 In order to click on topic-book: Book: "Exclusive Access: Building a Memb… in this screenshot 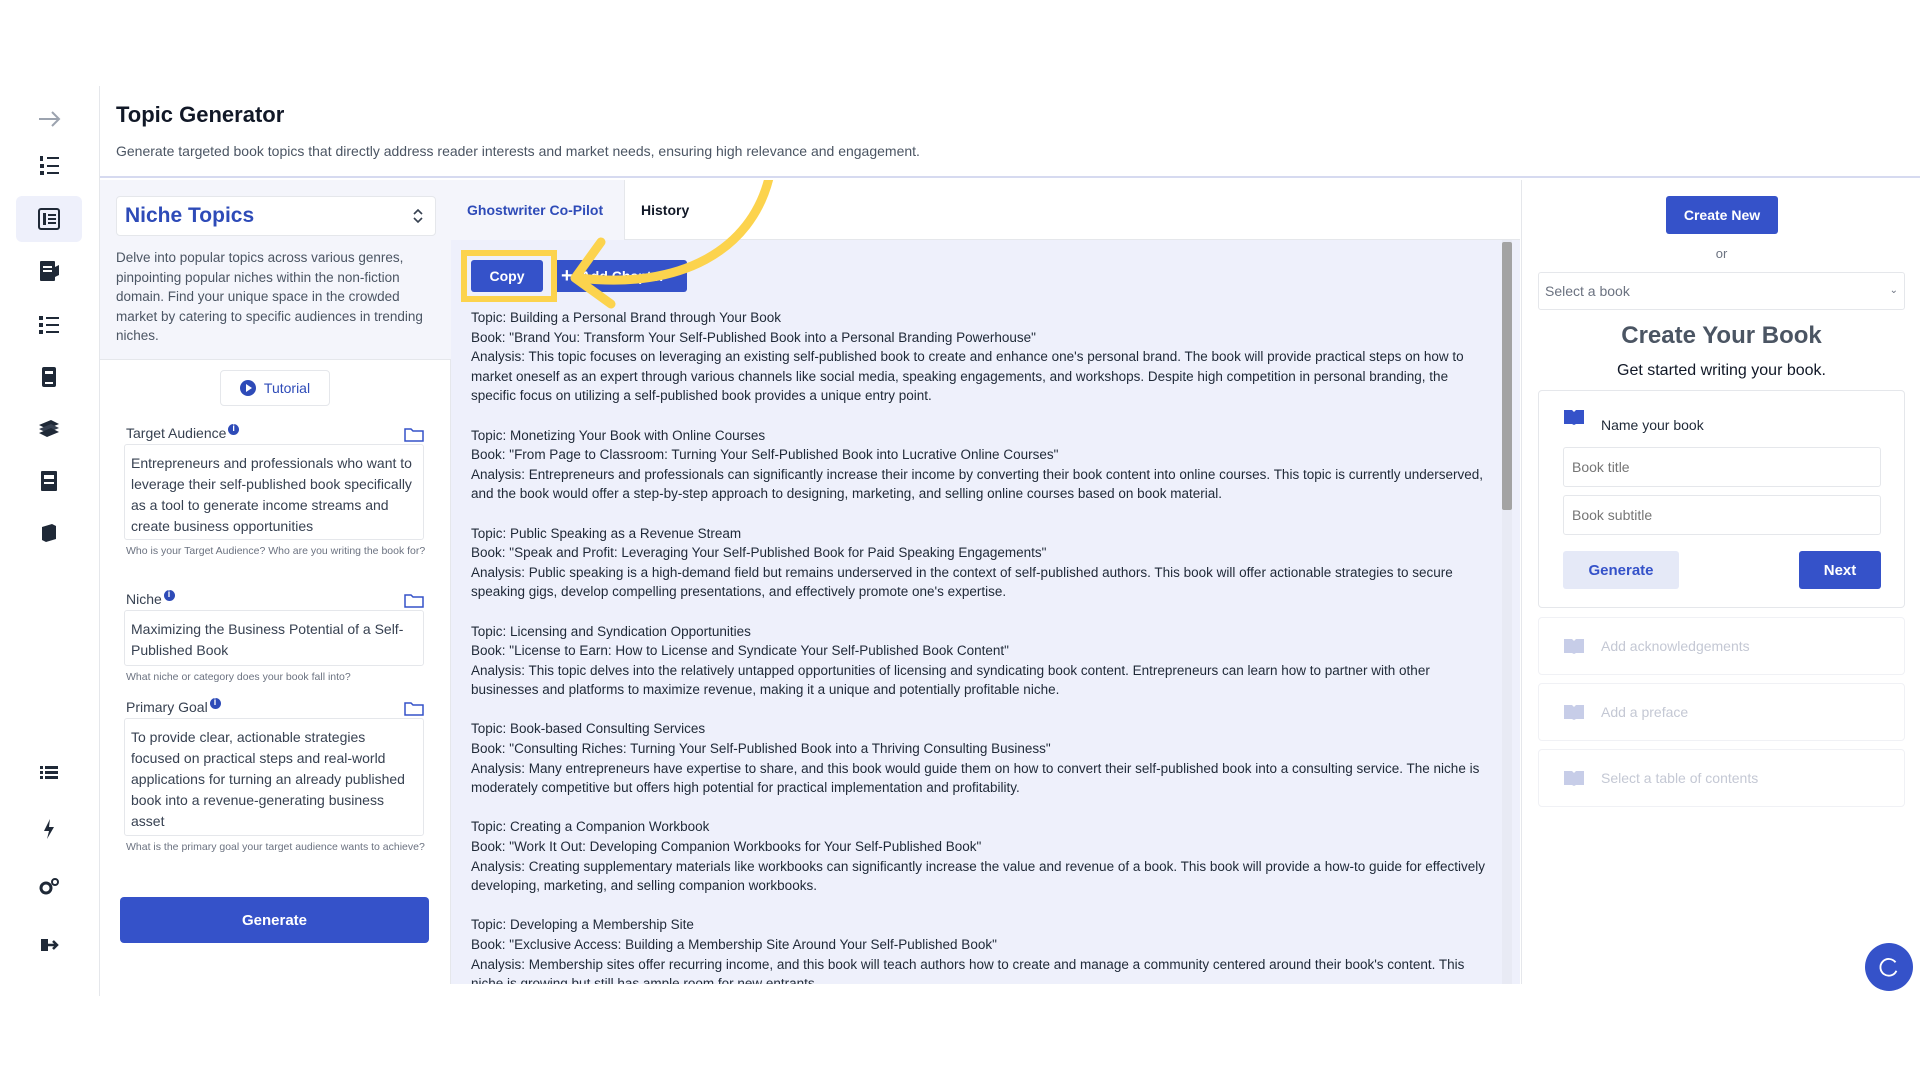, I will do `click(734, 944)`.